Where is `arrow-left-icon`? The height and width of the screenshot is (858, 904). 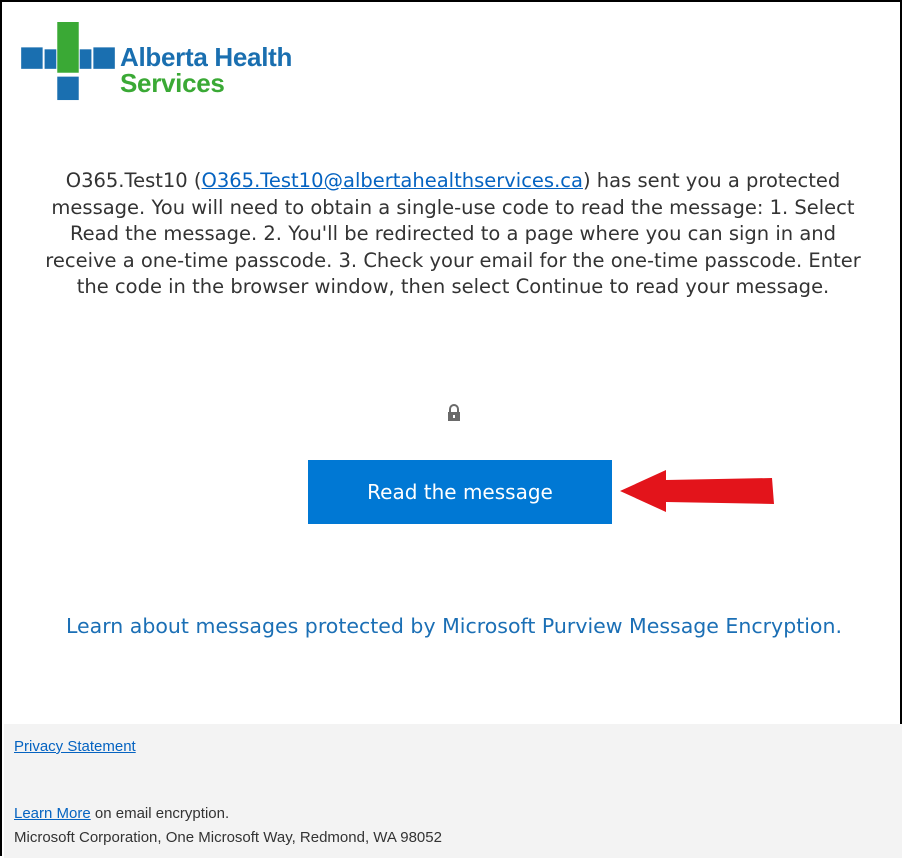
arrow-left-icon is located at coordinates (697, 491).